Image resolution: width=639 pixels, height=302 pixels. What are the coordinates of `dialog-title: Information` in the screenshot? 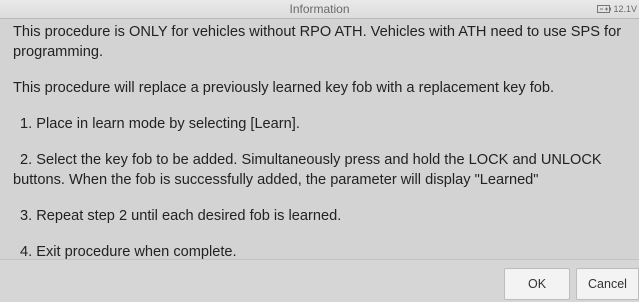 It's located at (319, 9).